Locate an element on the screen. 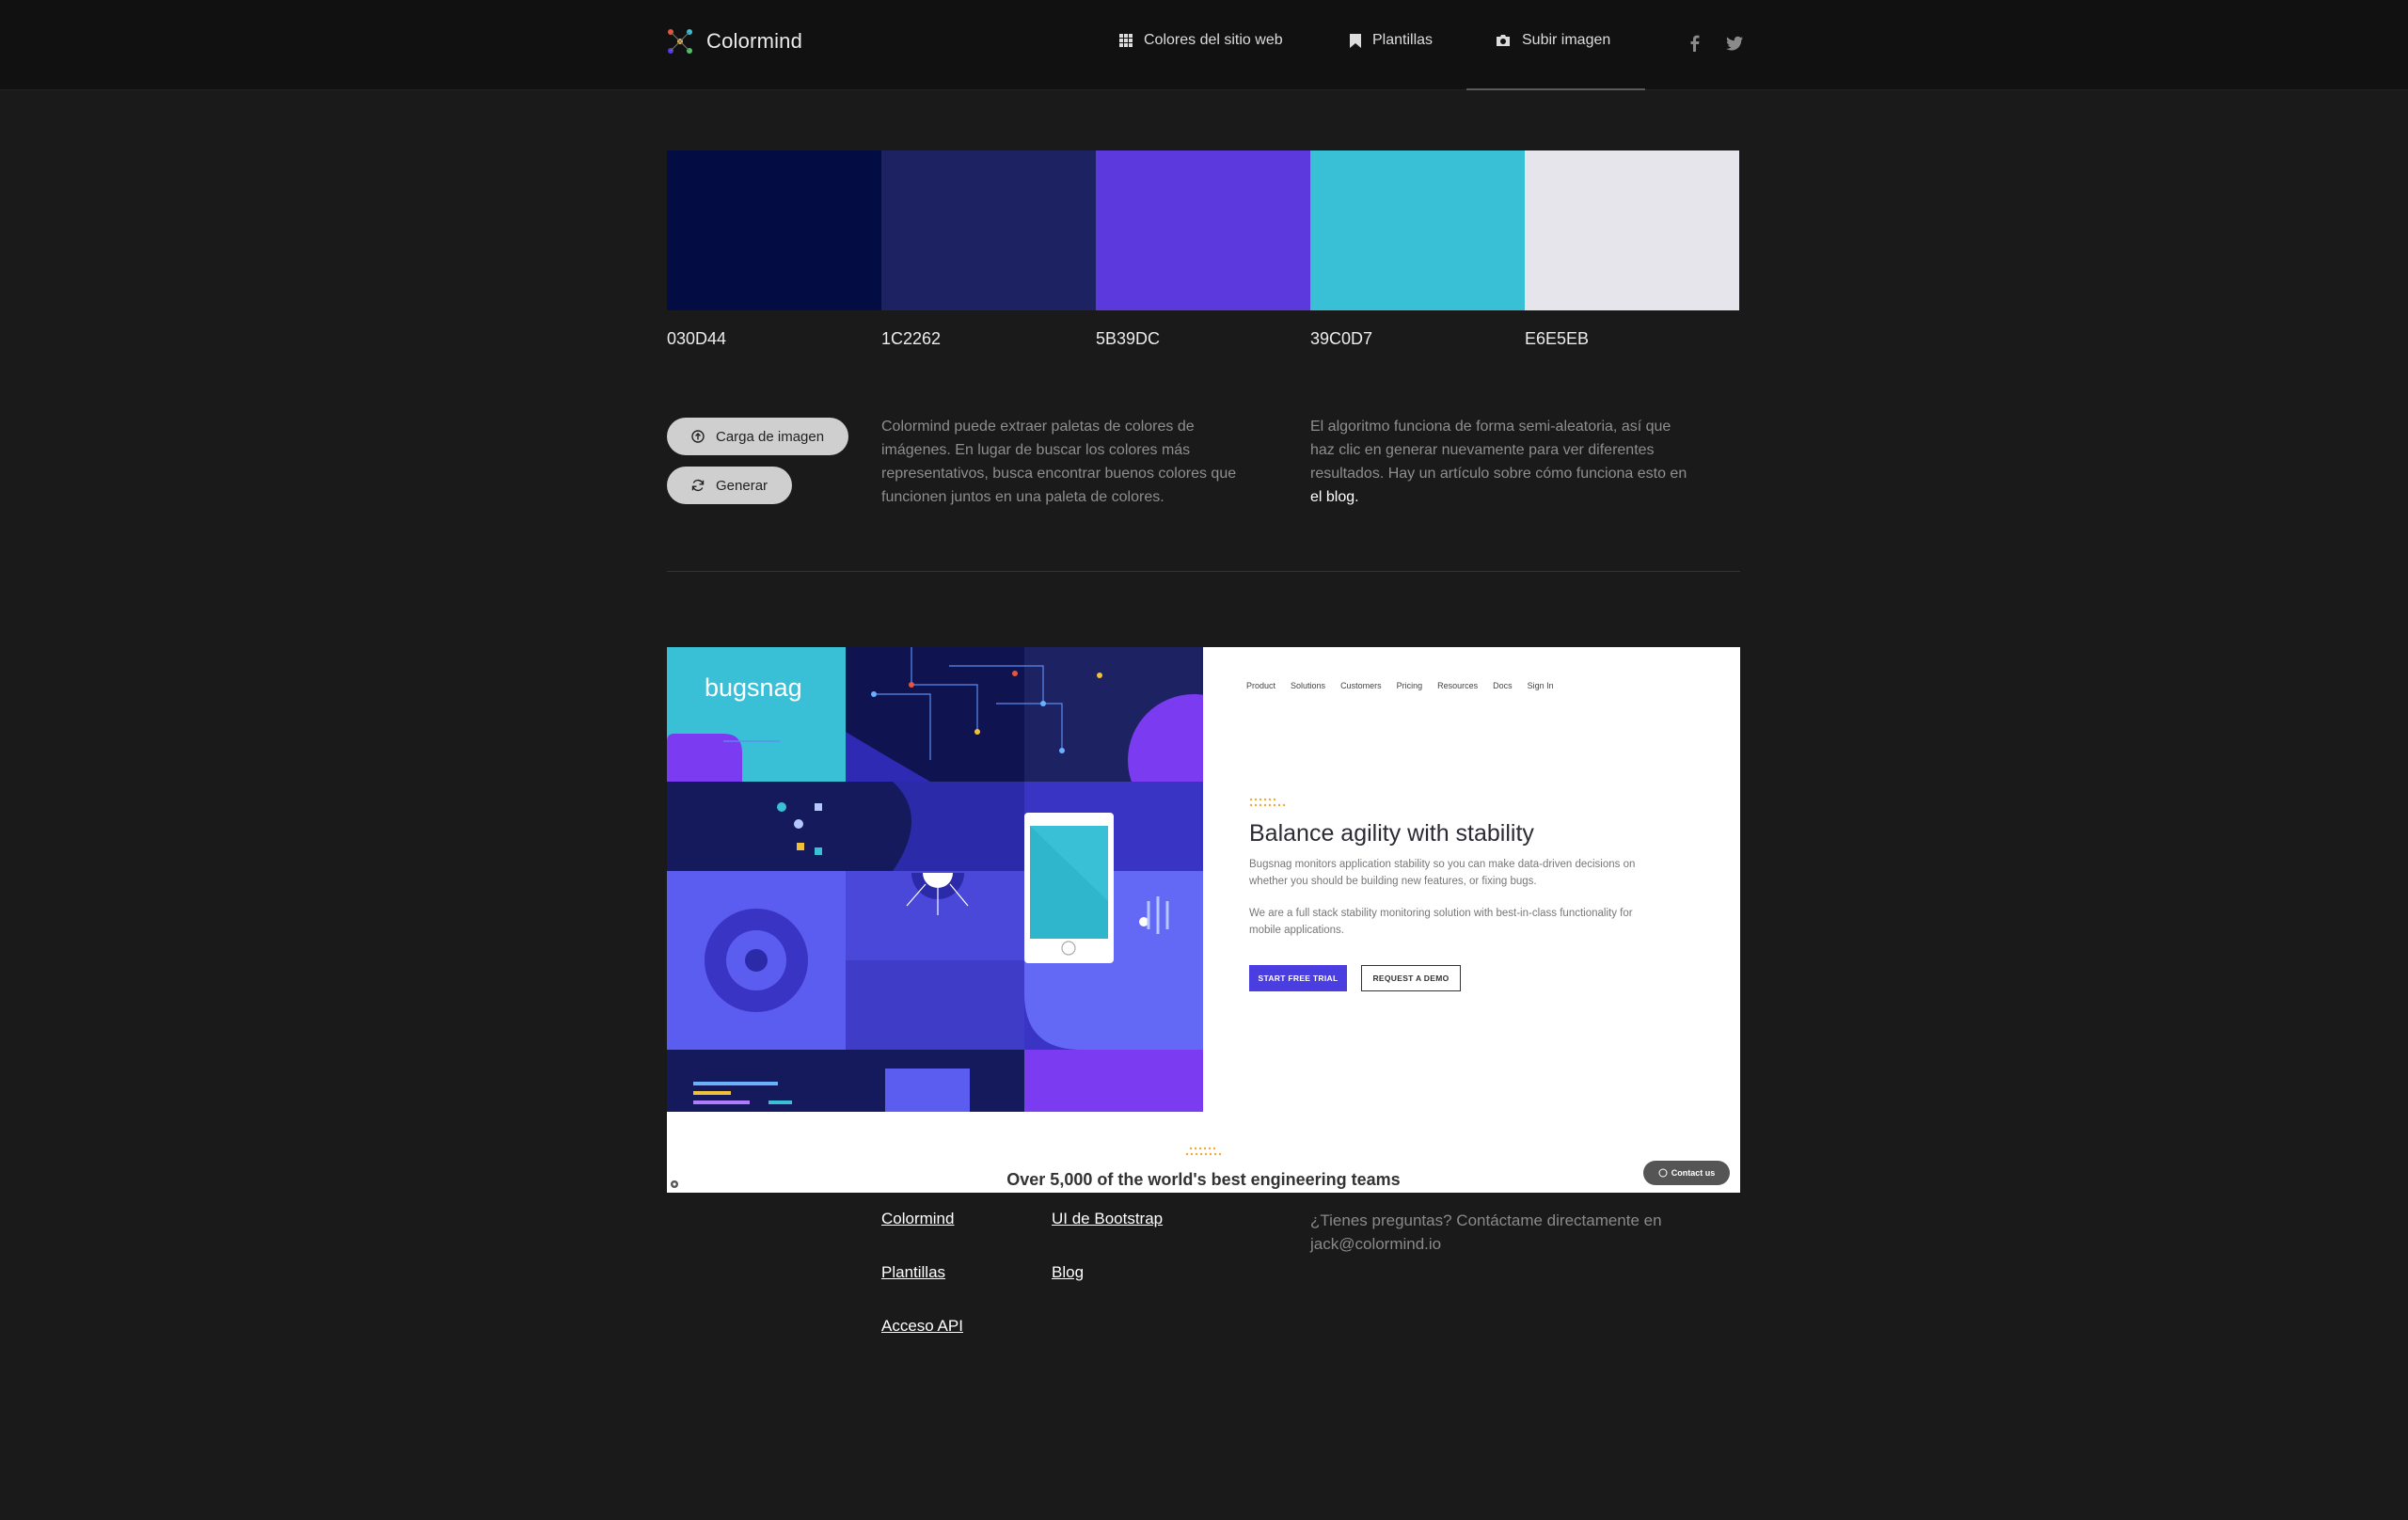  brand-name: Colormind is located at coordinates (755, 41).